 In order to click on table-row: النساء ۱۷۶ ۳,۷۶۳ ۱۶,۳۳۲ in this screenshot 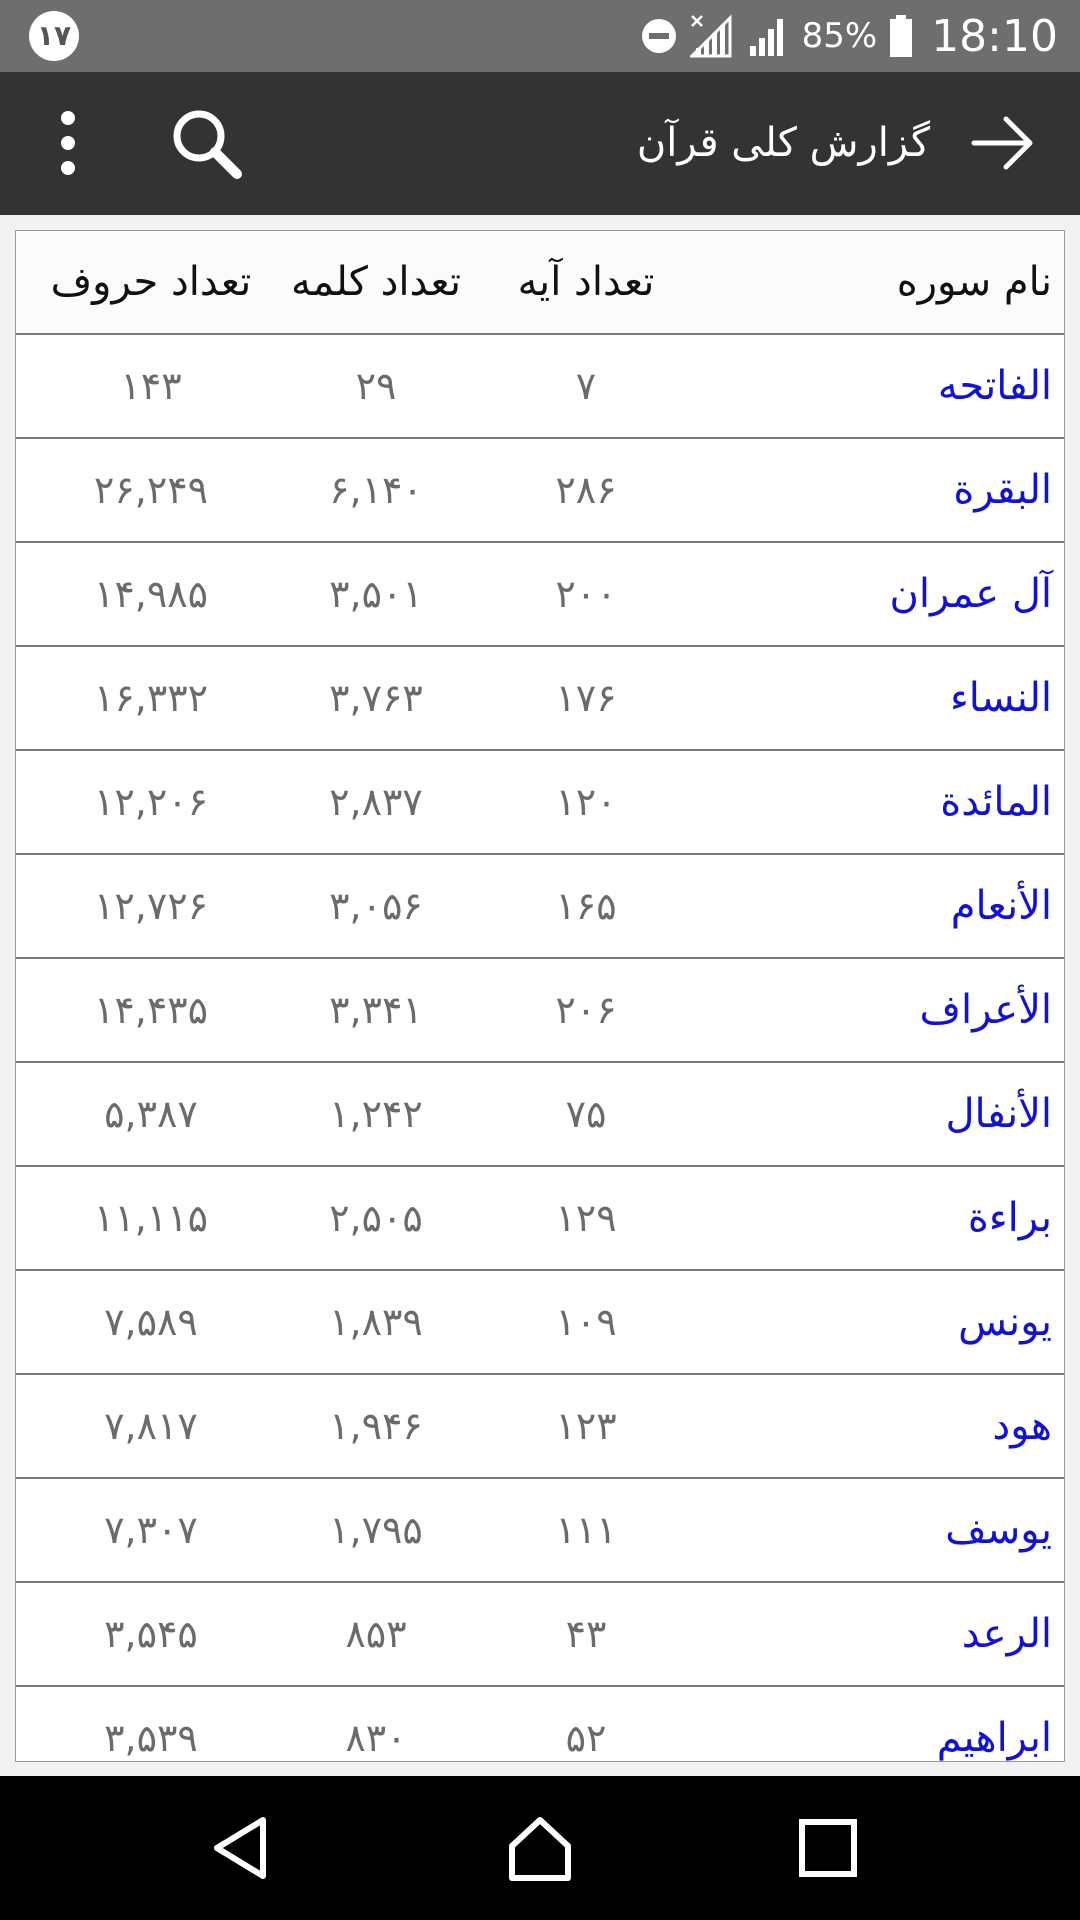, I will do `click(540, 699)`.